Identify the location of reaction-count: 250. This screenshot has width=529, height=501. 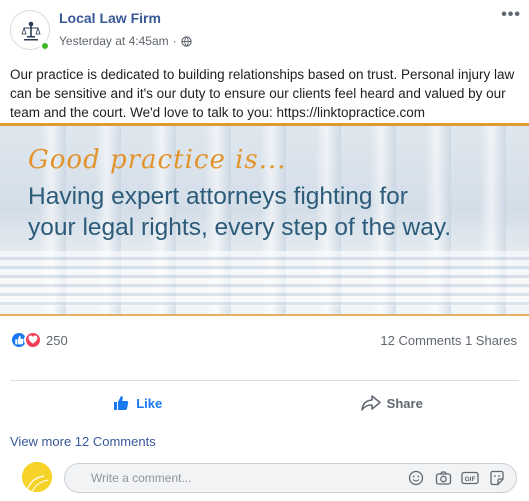
(57, 340).